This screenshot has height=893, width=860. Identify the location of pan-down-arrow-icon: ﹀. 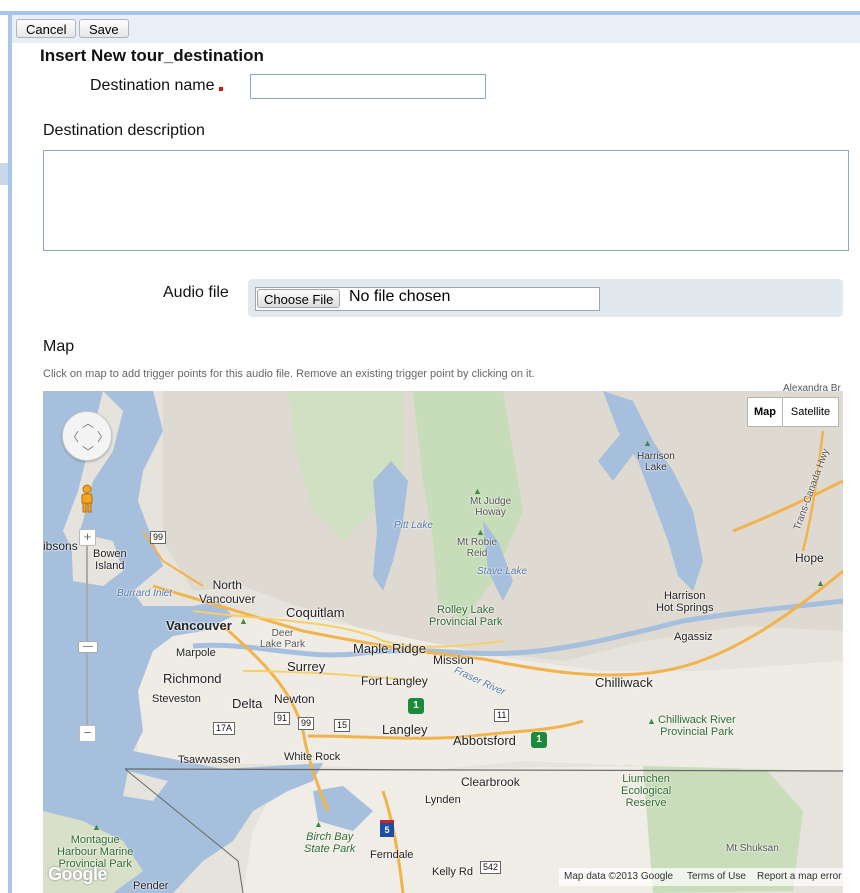
(88, 451).